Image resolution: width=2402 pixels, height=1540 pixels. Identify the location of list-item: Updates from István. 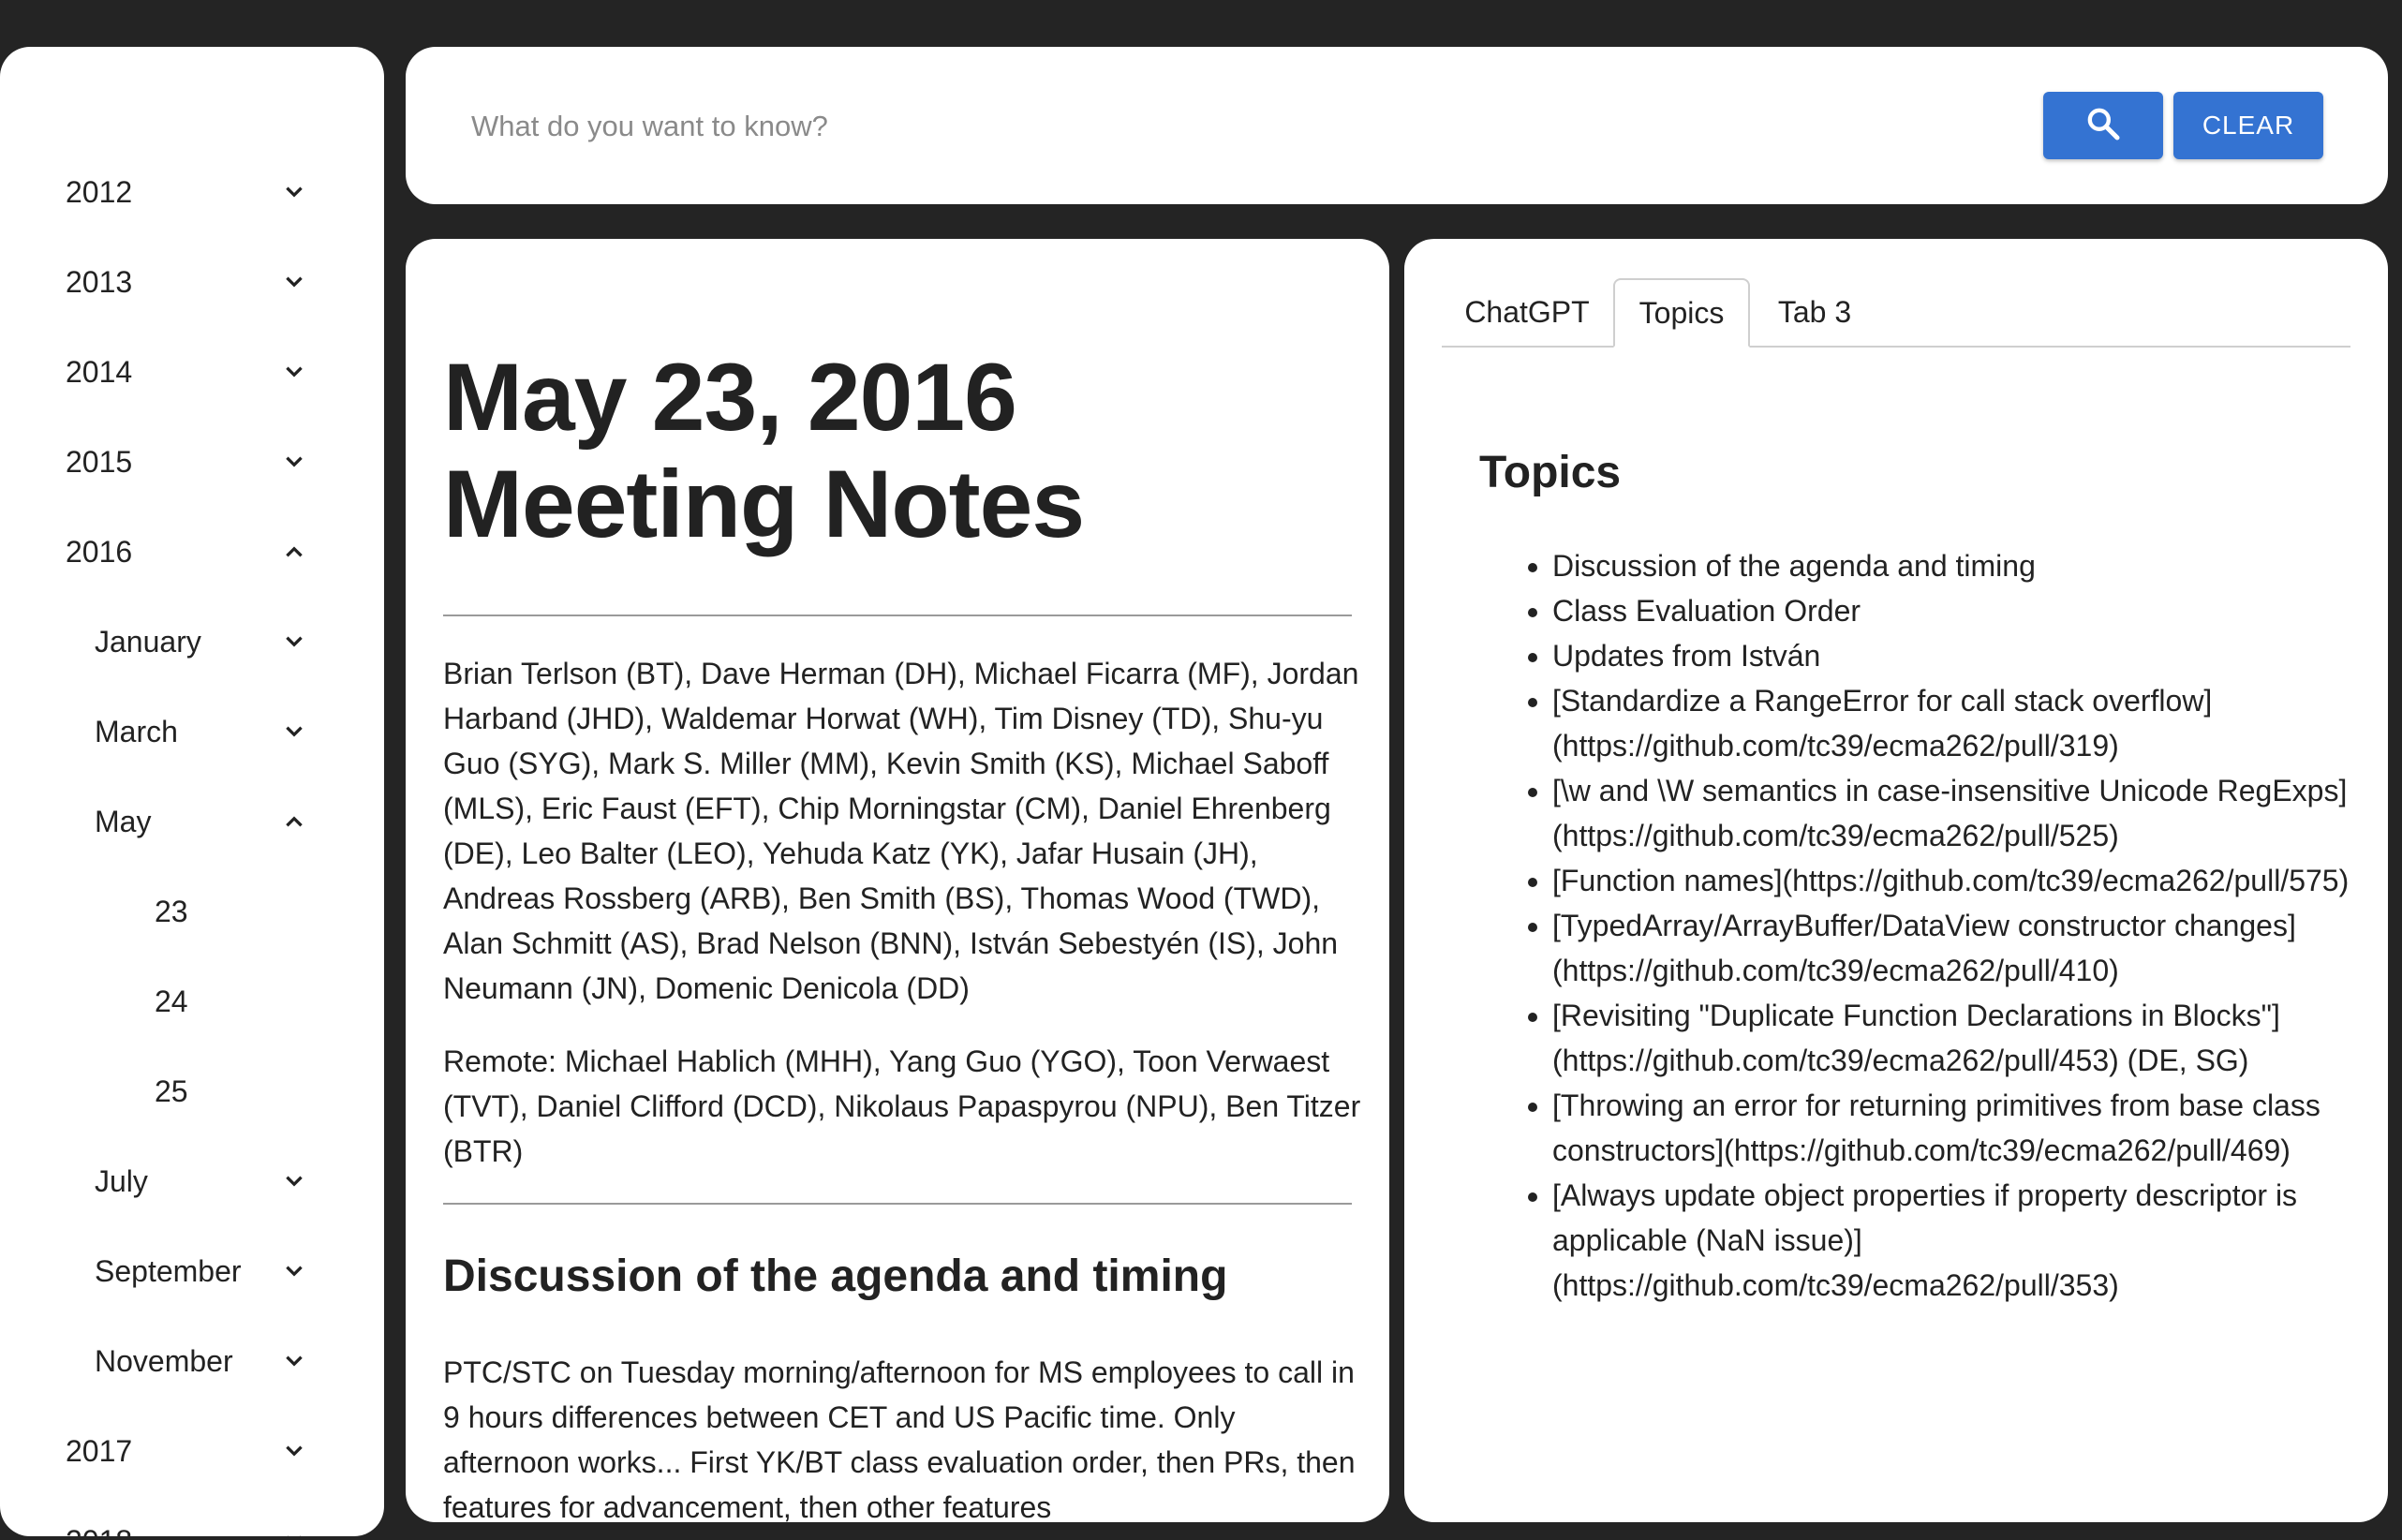
(1955, 655).